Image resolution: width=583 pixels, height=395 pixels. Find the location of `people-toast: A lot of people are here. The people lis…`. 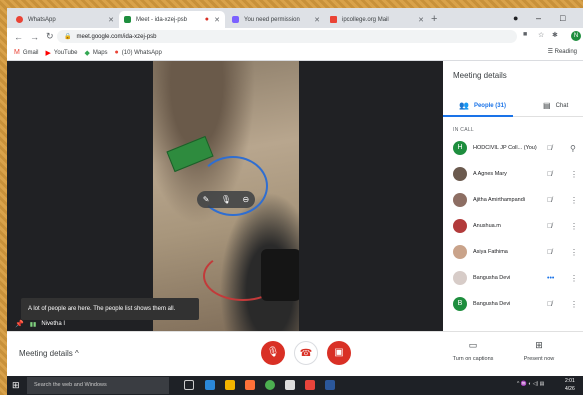

people-toast: A lot of people are here. The people lis… is located at coordinates (110, 309).